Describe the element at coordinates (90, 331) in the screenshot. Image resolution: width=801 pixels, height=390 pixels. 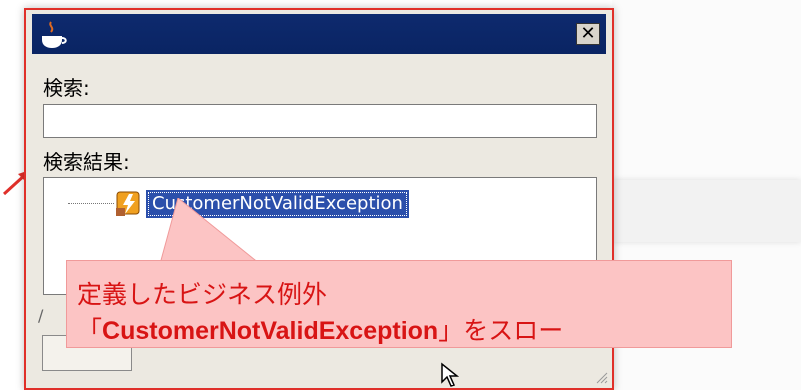
I see `callout-open-bracket: 「` at that location.